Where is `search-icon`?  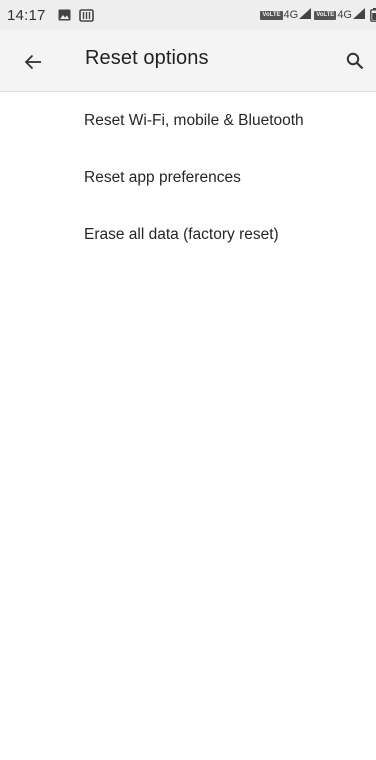 search-icon is located at coordinates (355, 61).